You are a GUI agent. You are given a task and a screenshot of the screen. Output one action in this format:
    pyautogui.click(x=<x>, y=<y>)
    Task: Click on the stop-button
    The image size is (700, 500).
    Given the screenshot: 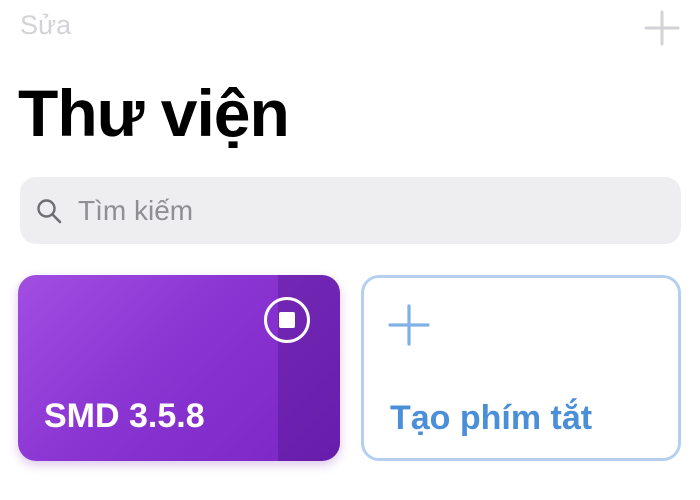 What is the action you would take?
    pyautogui.click(x=287, y=320)
    